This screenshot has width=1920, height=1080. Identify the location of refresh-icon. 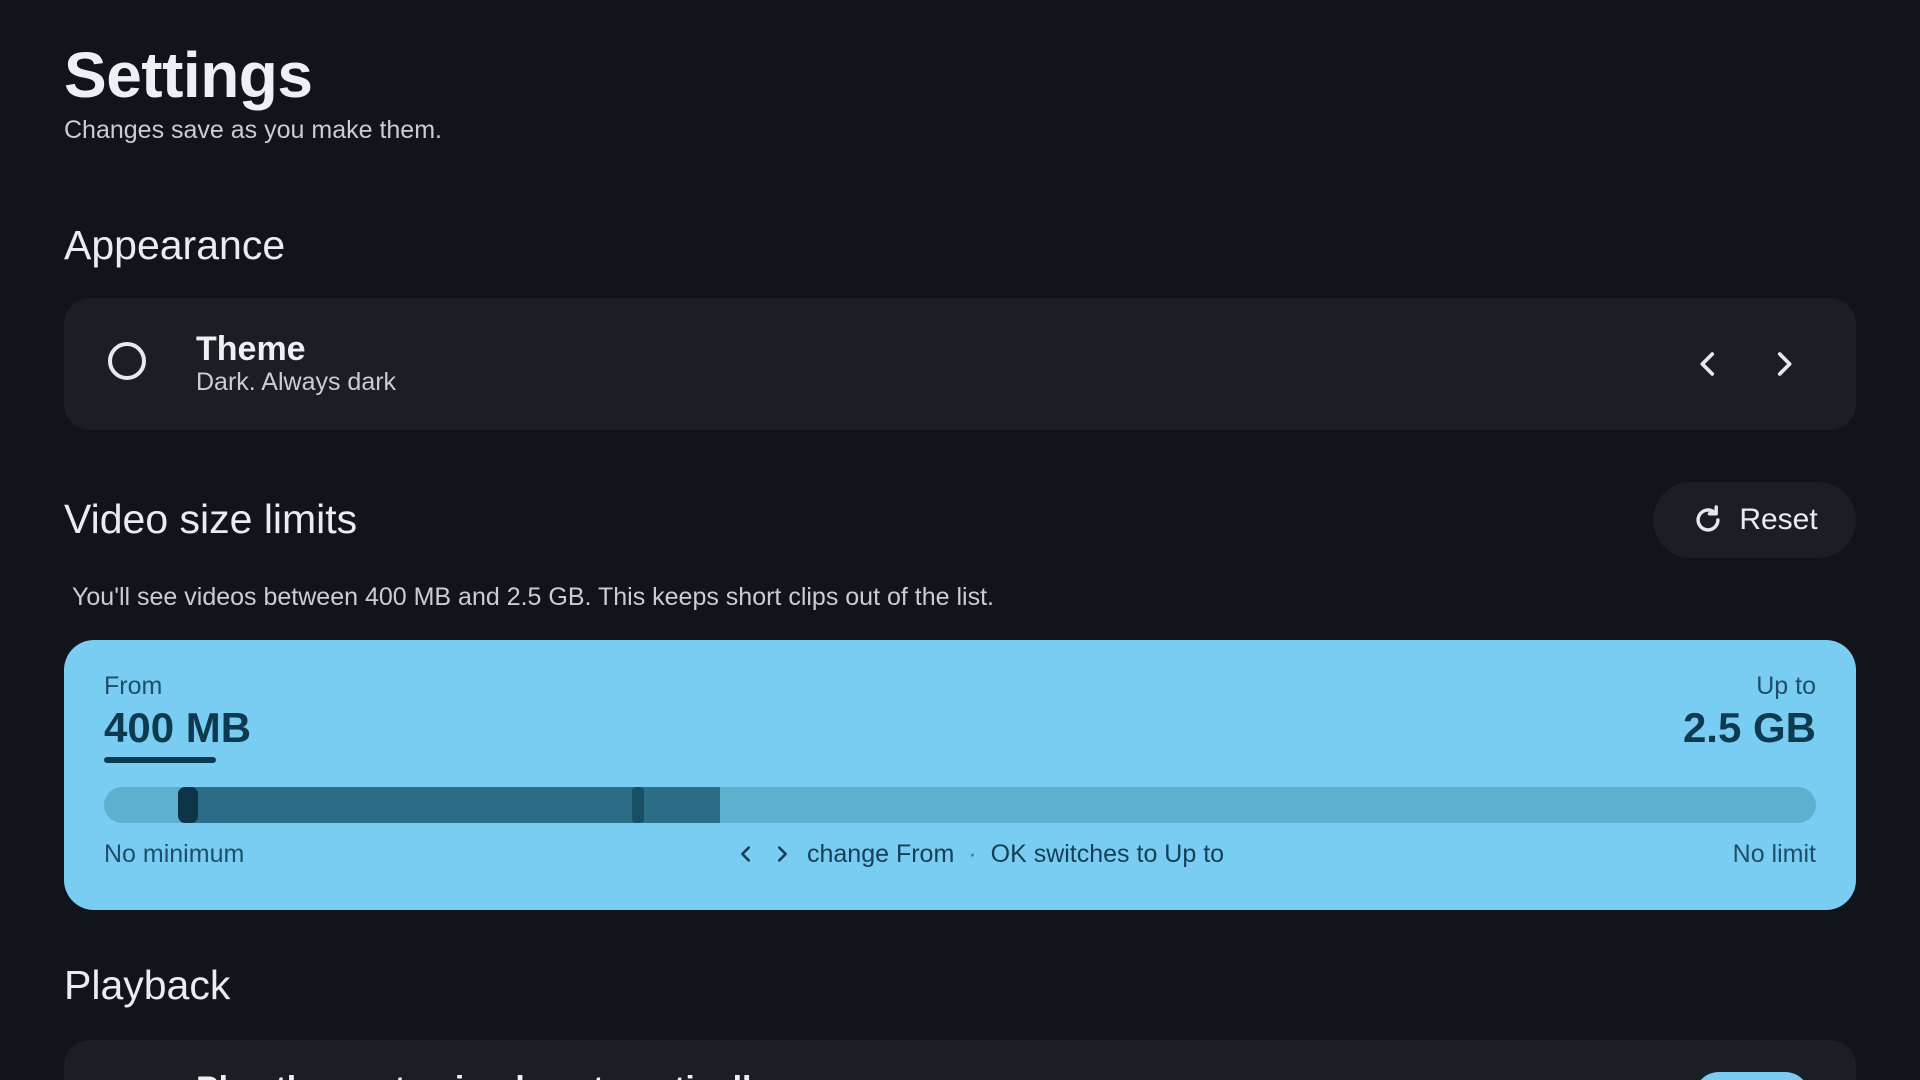
(1708, 518).